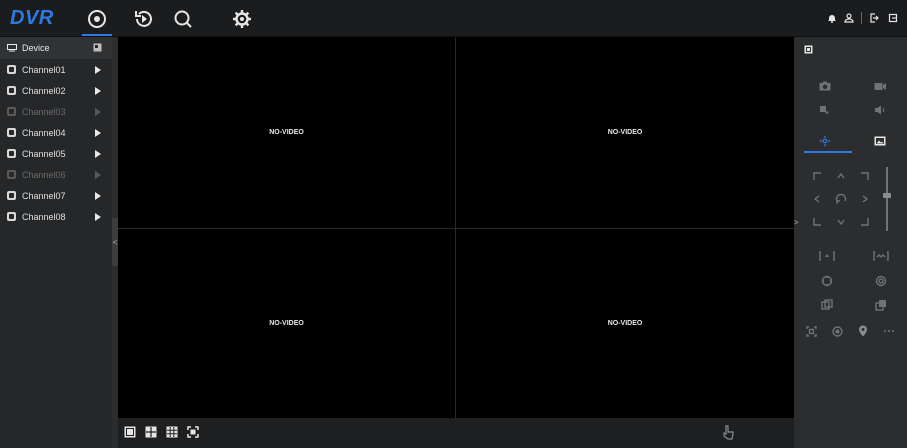  What do you see at coordinates (44, 69) in the screenshot?
I see `channel-label: Channel01` at bounding box center [44, 69].